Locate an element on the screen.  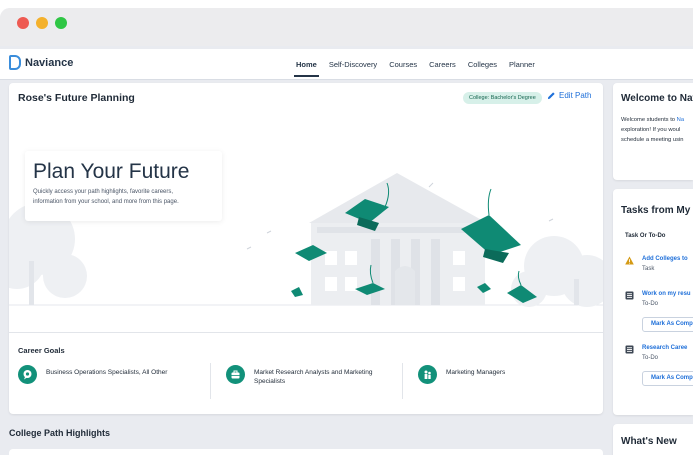
nav-item-planner: Planner is located at coordinates (522, 64).